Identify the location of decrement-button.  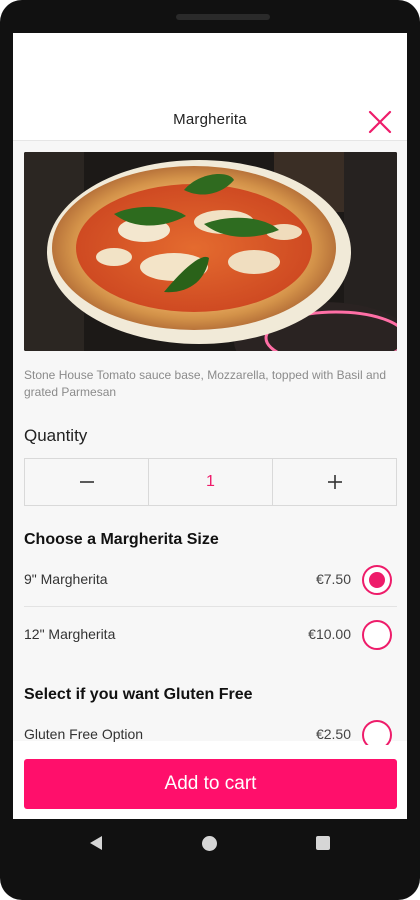
(86, 482).